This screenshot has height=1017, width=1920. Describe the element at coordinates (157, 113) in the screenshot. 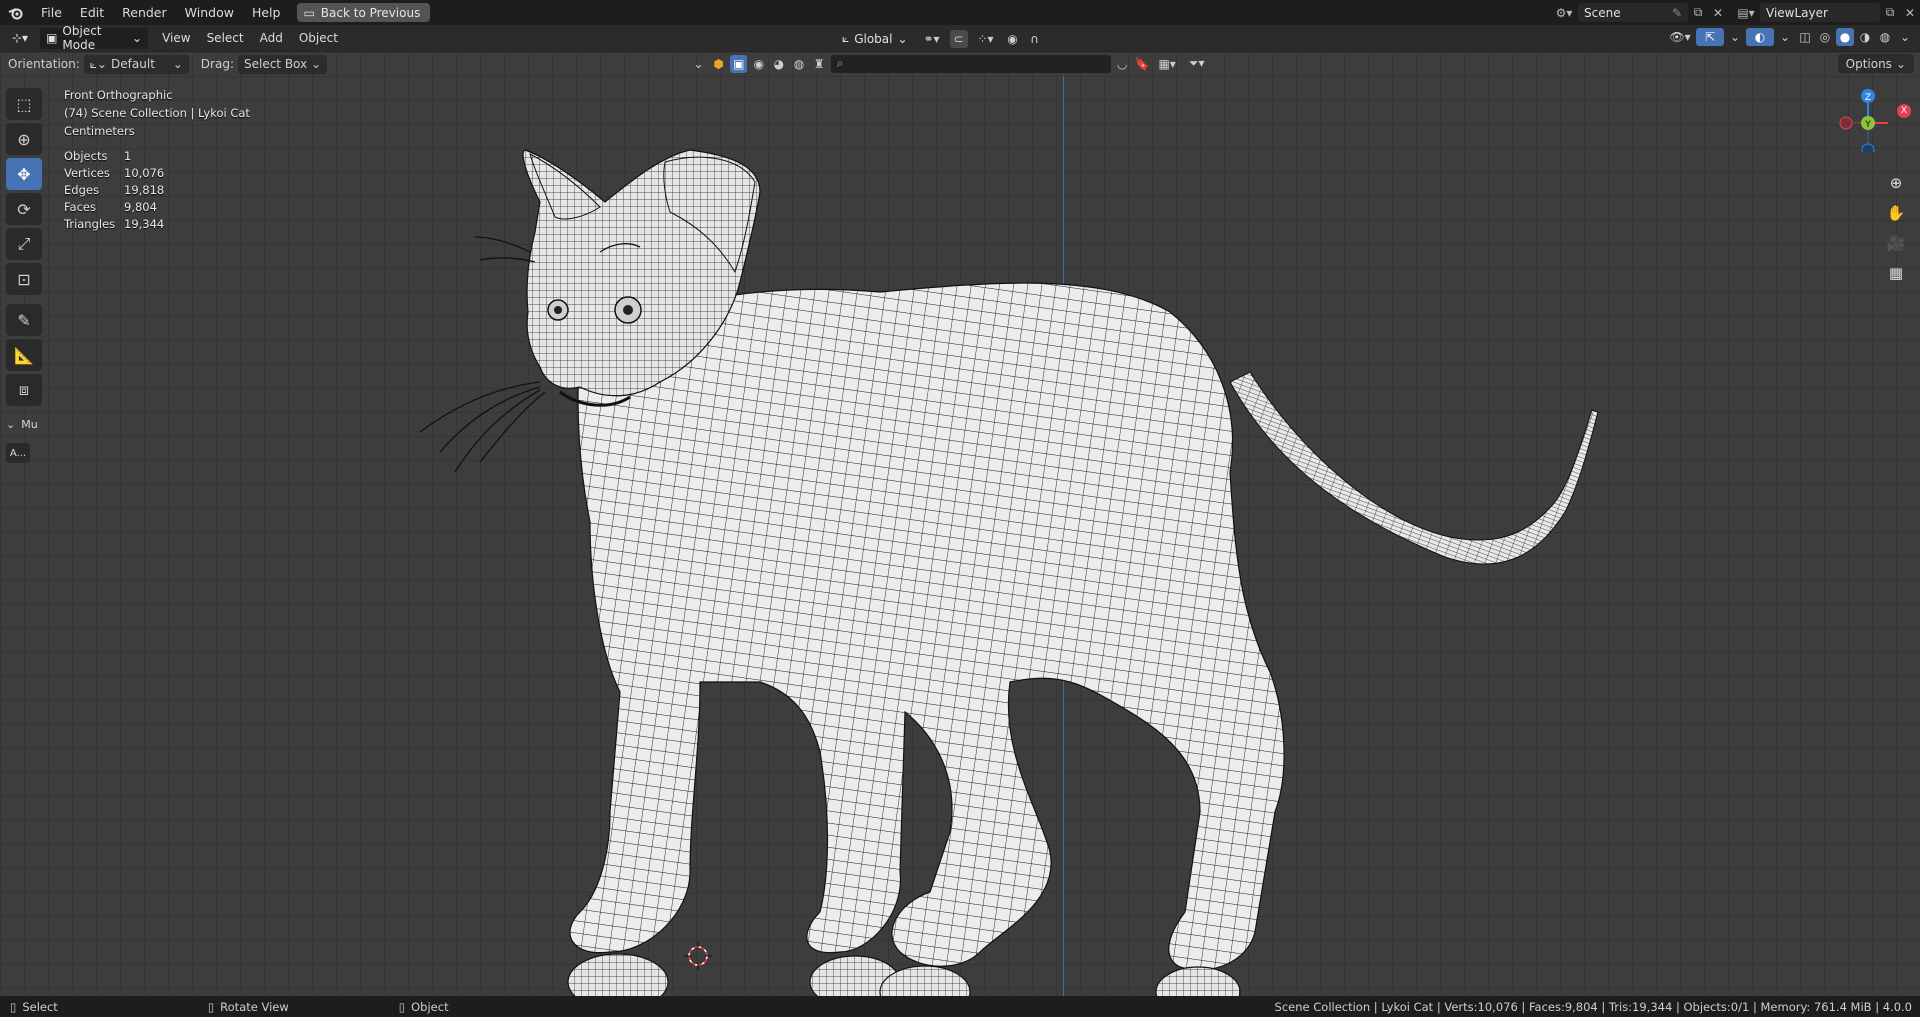

I see `collection-name: (74) Scene Collection | Lykoi Cat` at that location.